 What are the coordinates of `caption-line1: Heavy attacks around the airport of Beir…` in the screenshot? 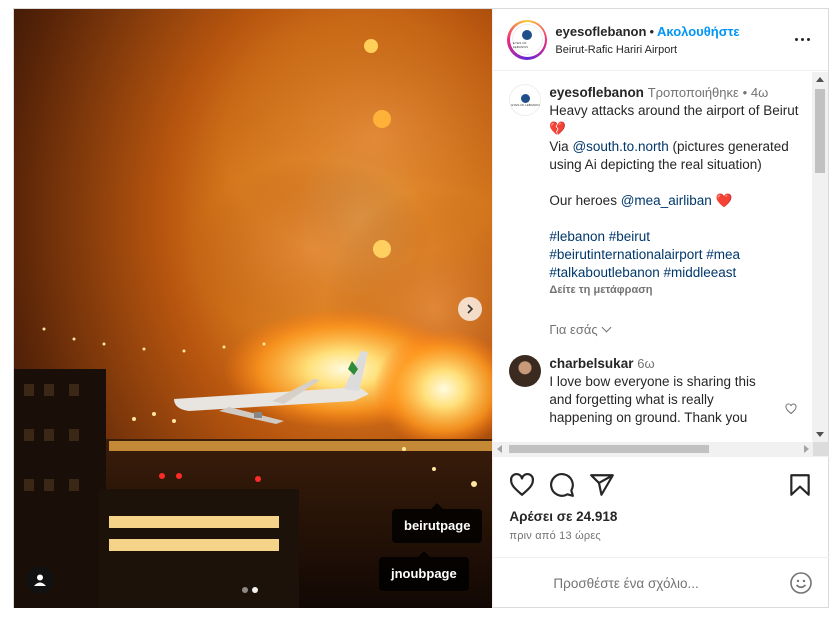 It's located at (674, 110).